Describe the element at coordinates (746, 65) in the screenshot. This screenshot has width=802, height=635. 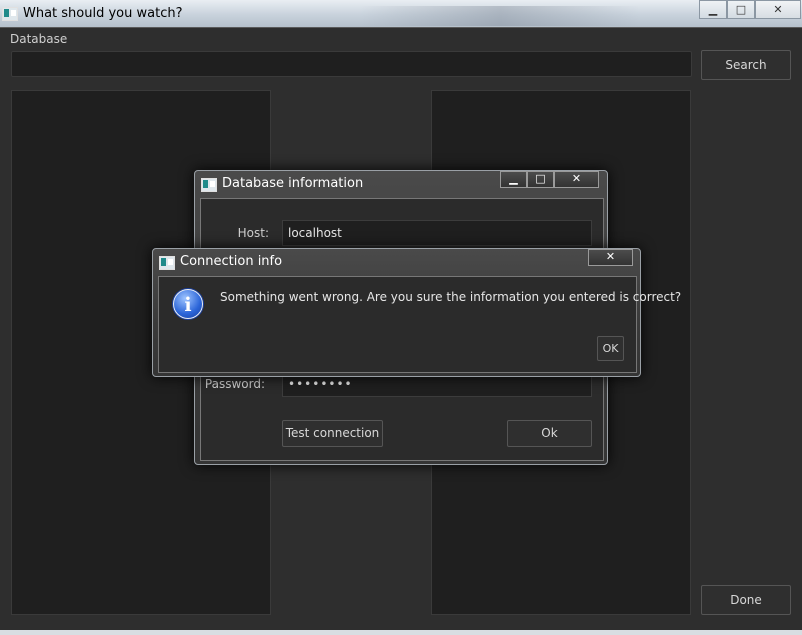
I see `search-button: Search` at that location.